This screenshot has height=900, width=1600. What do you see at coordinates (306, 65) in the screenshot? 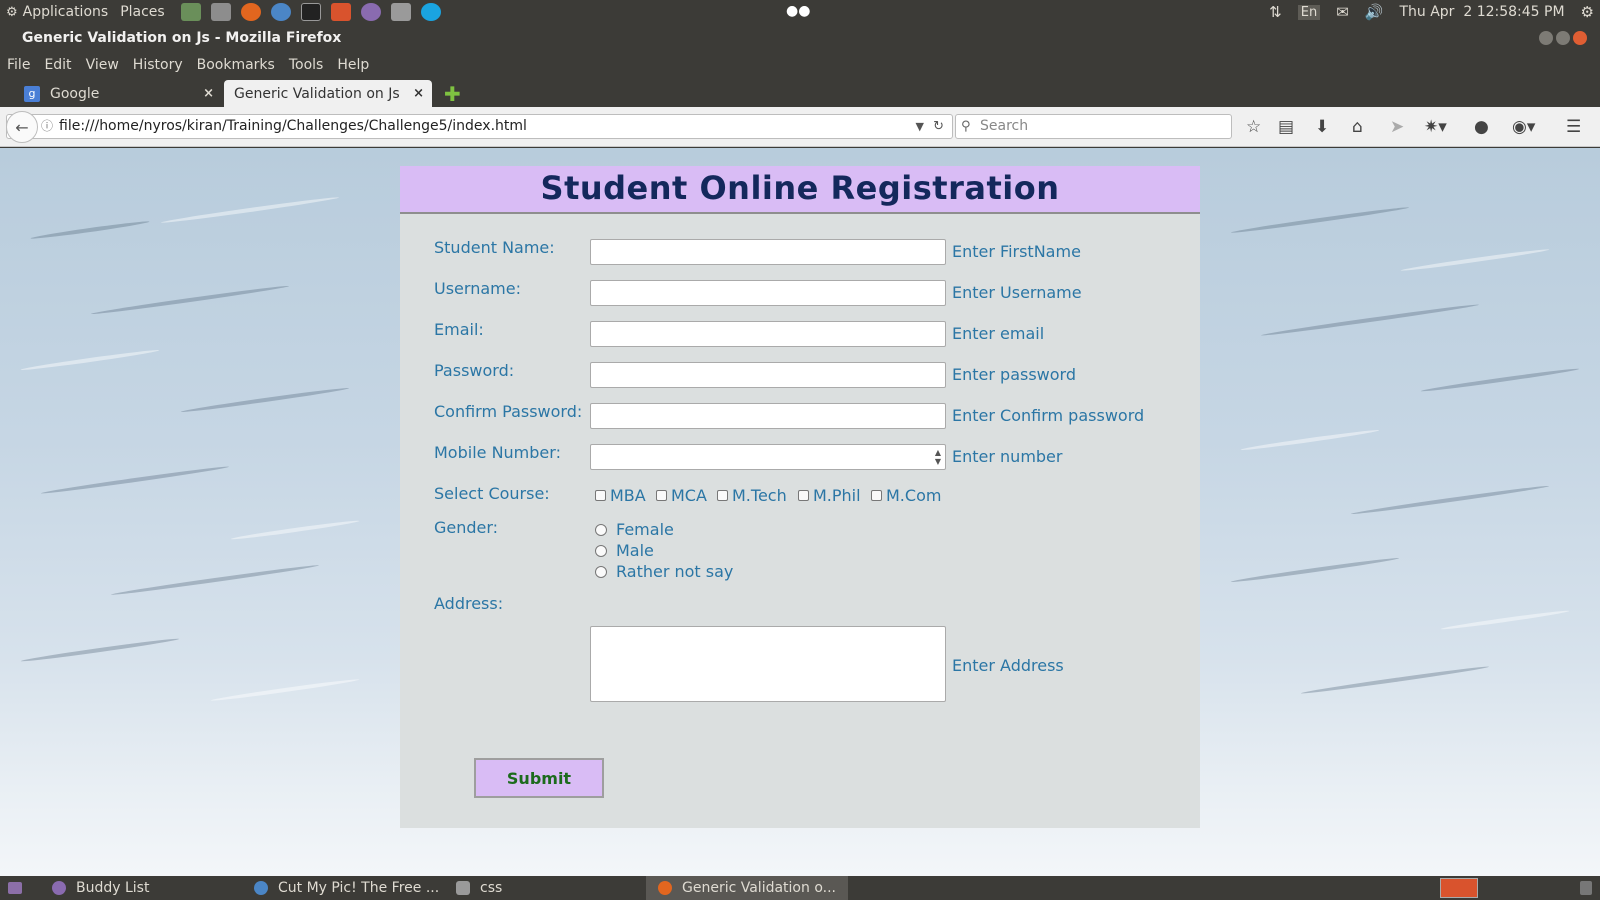
I see `menu-tools: Tools` at bounding box center [306, 65].